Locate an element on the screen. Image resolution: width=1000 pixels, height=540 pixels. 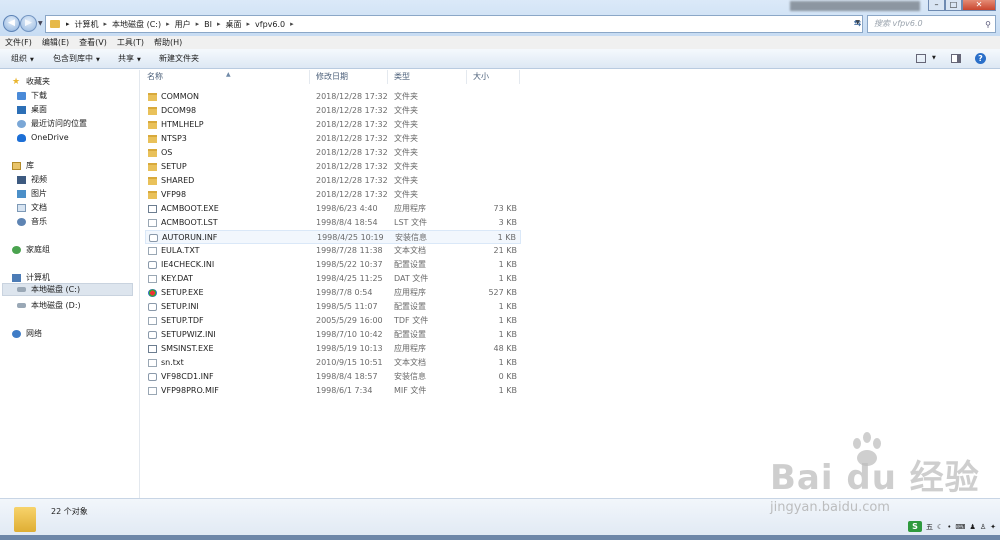
keyboard-icon: ⌨ is located at coordinates (960, 527).